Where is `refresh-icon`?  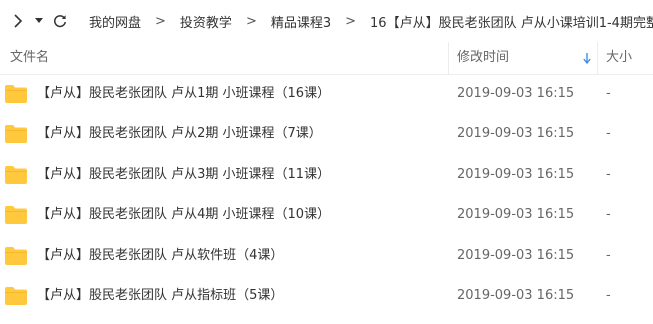
refresh-icon is located at coordinates (60, 21).